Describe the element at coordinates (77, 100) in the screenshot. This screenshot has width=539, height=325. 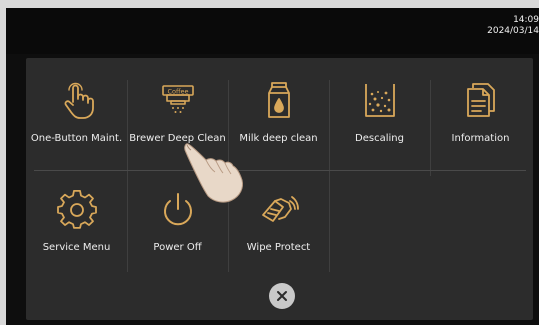
I see `tap-finger-icon` at that location.